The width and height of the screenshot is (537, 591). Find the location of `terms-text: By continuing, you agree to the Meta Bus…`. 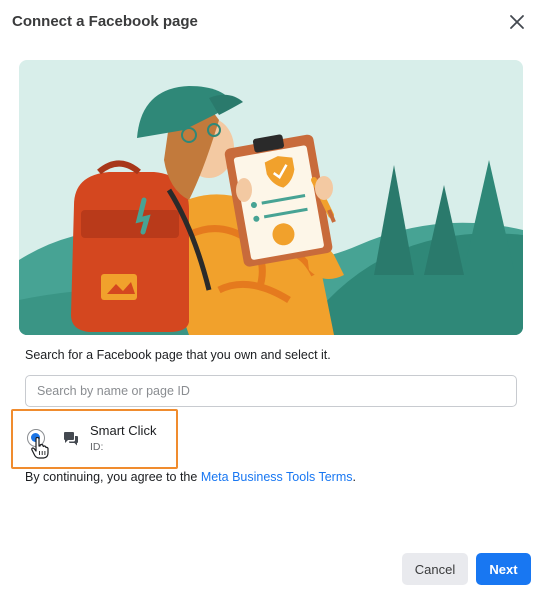

terms-text: By continuing, you agree to the Meta Bus… is located at coordinates (190, 477).